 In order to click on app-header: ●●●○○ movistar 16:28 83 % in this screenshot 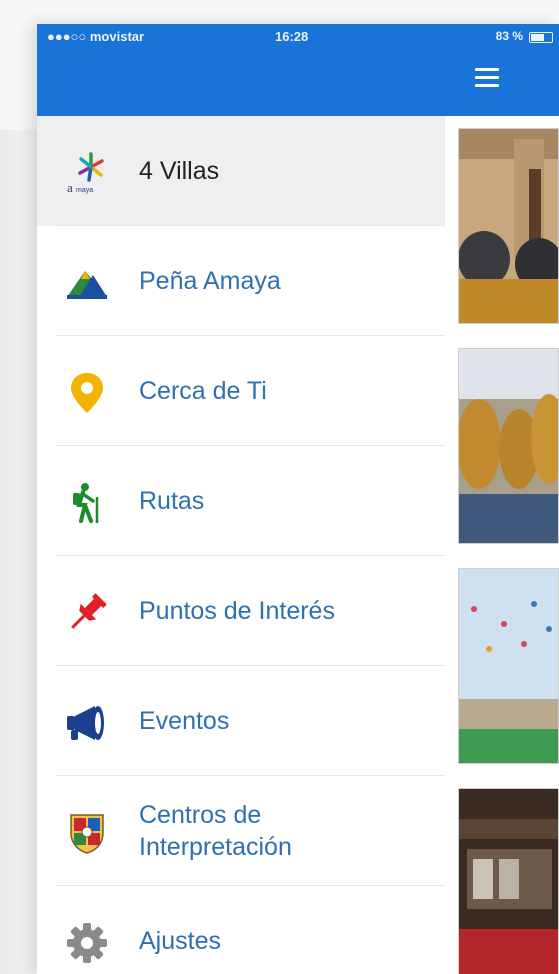, I will do `click(298, 70)`.